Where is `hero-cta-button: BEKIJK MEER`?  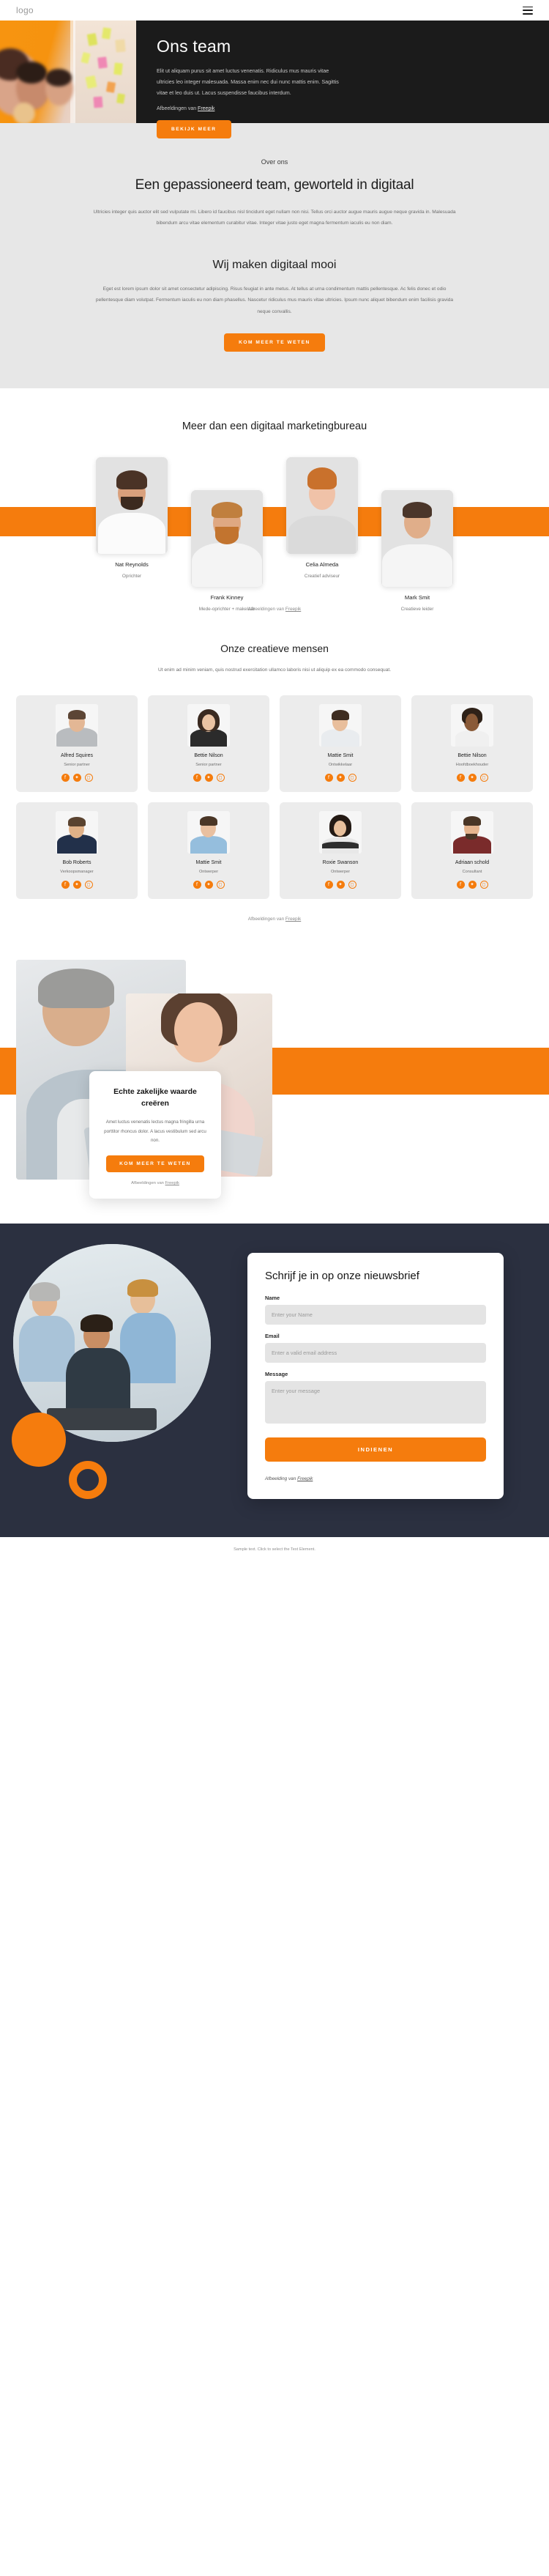 hero-cta-button: BEKIJK MEER is located at coordinates (194, 129).